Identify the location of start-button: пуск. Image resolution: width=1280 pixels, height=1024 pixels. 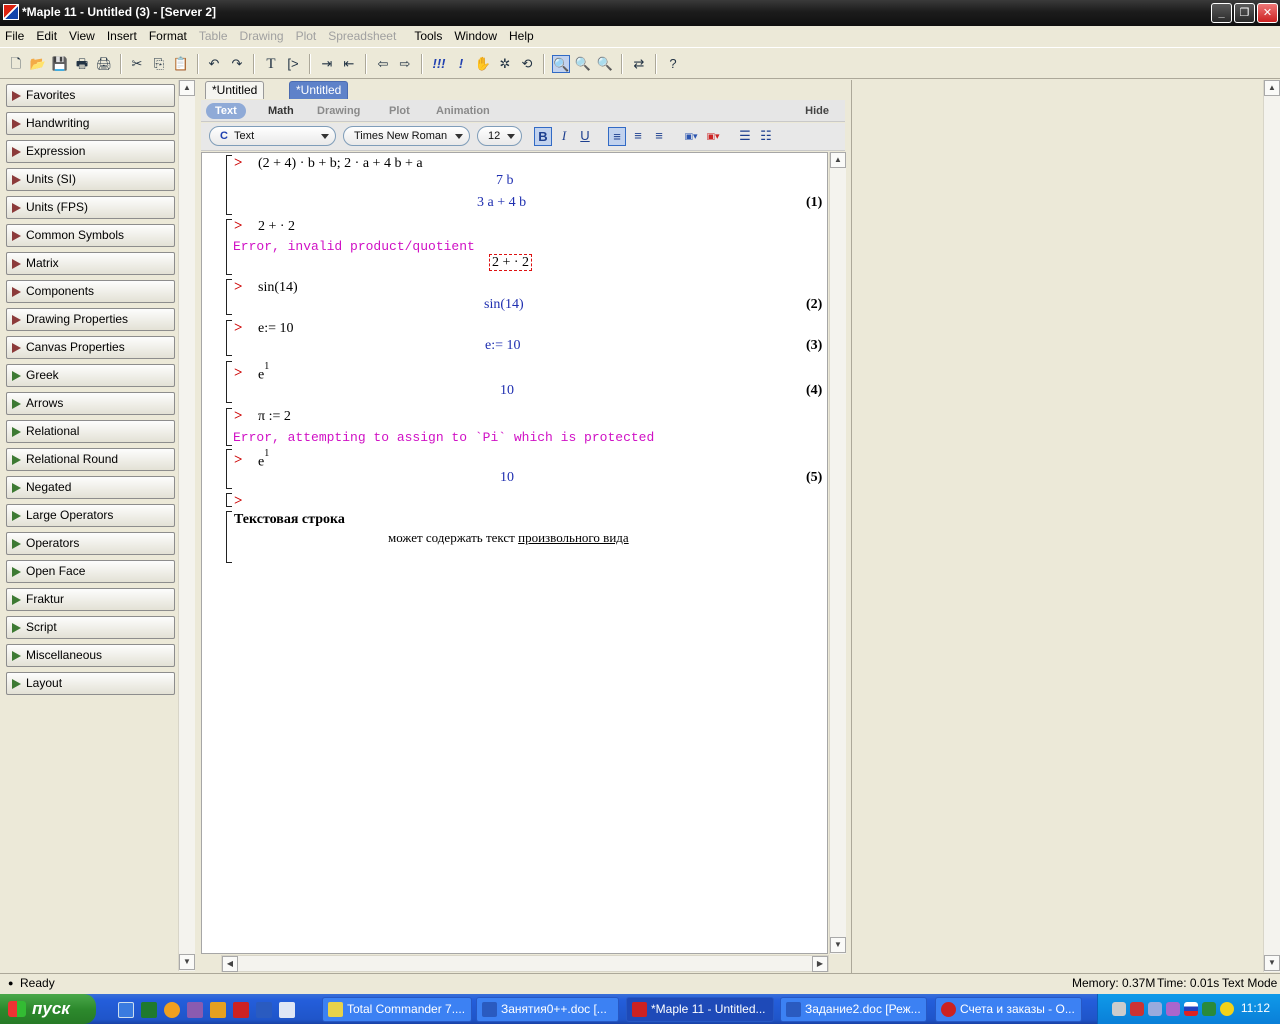
(48, 1009).